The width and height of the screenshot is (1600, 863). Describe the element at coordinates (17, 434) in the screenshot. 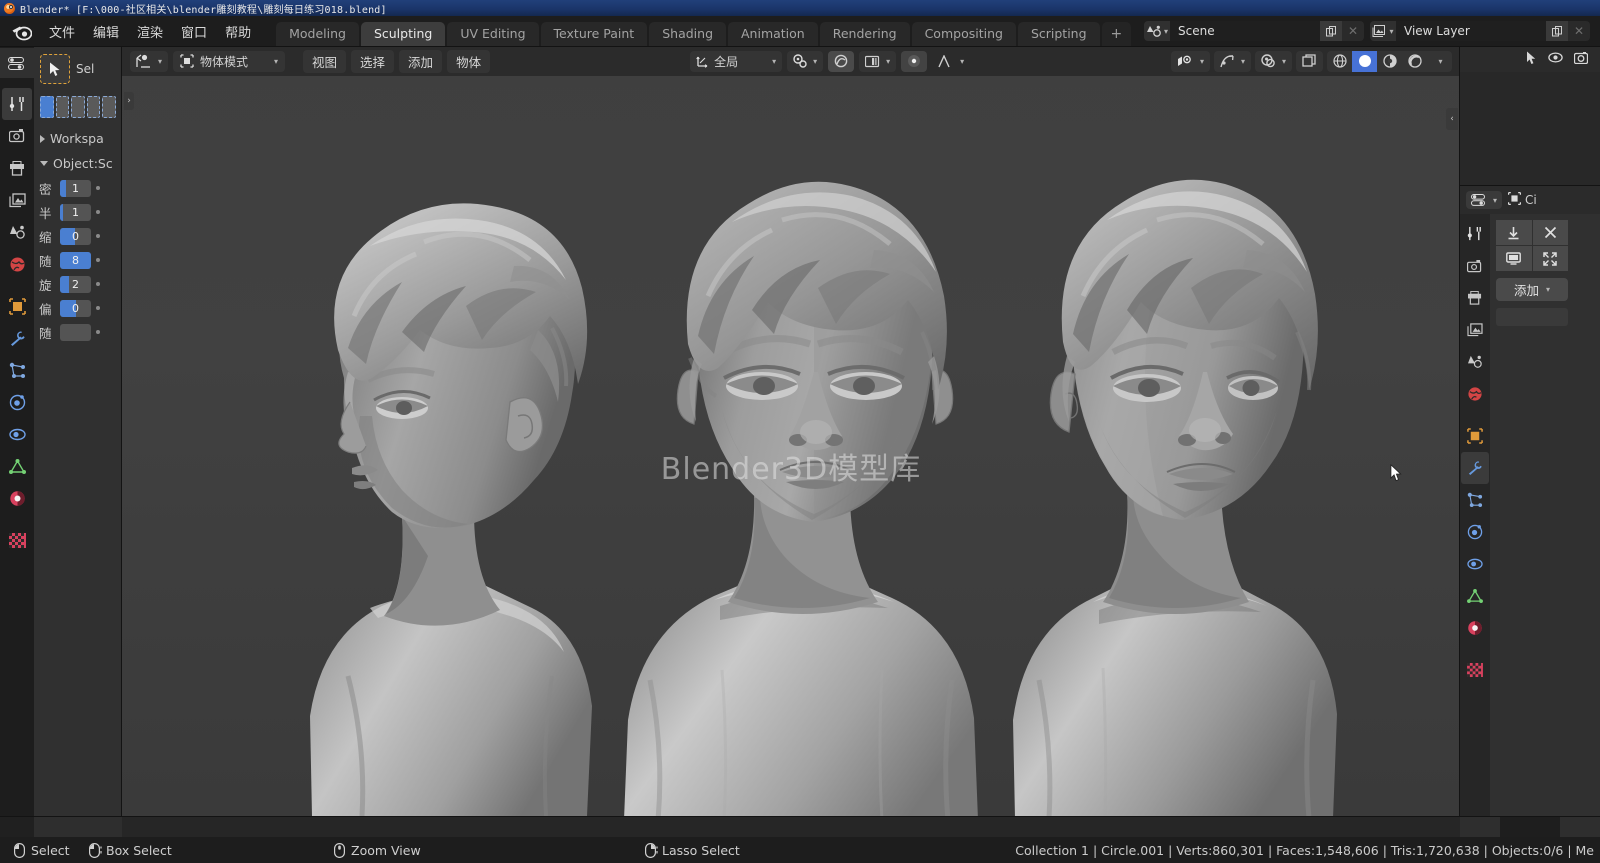

I see `left-constraints-tab` at that location.